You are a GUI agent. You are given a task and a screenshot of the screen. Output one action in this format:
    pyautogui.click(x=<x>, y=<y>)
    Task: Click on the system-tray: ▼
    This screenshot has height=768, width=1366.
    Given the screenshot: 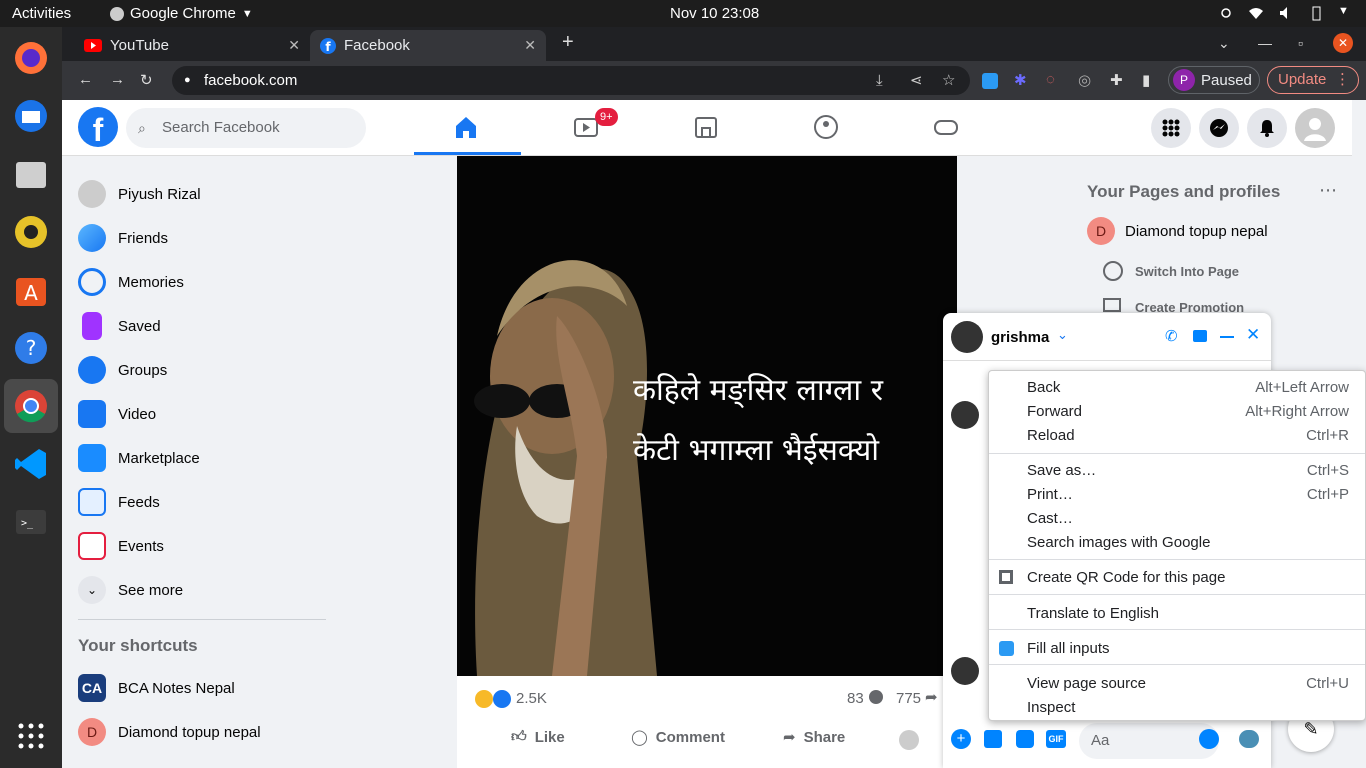 What is the action you would take?
    pyautogui.click(x=1286, y=13)
    